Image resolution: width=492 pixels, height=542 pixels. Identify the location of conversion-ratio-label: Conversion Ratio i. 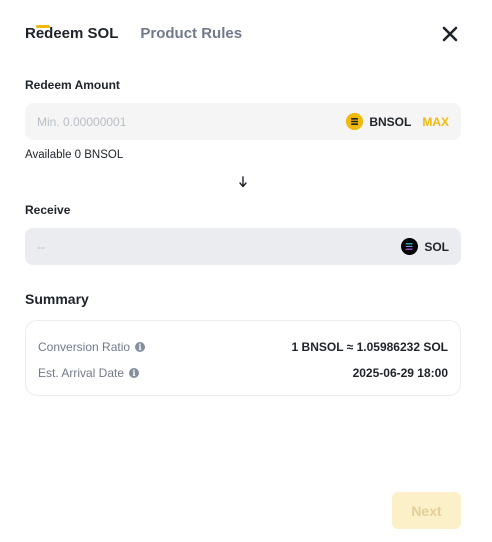
(92, 347).